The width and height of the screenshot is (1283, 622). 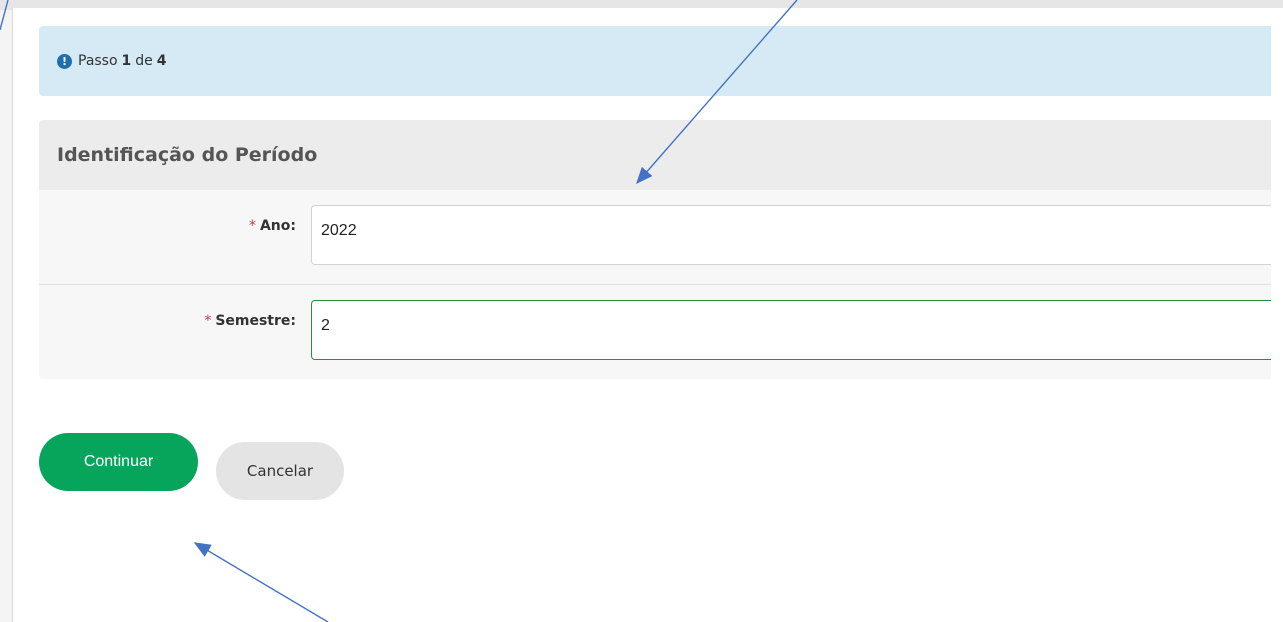 I want to click on panel-title: Identificação do Período, so click(x=655, y=155).